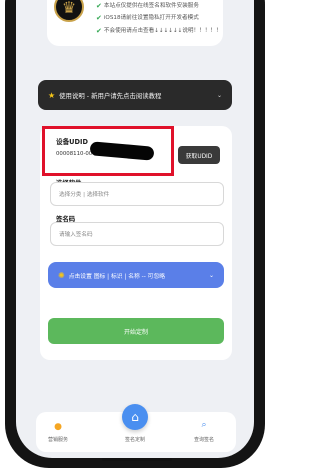 The image size is (320, 472). I want to click on get-udid-button: 获取UDID, so click(199, 155).